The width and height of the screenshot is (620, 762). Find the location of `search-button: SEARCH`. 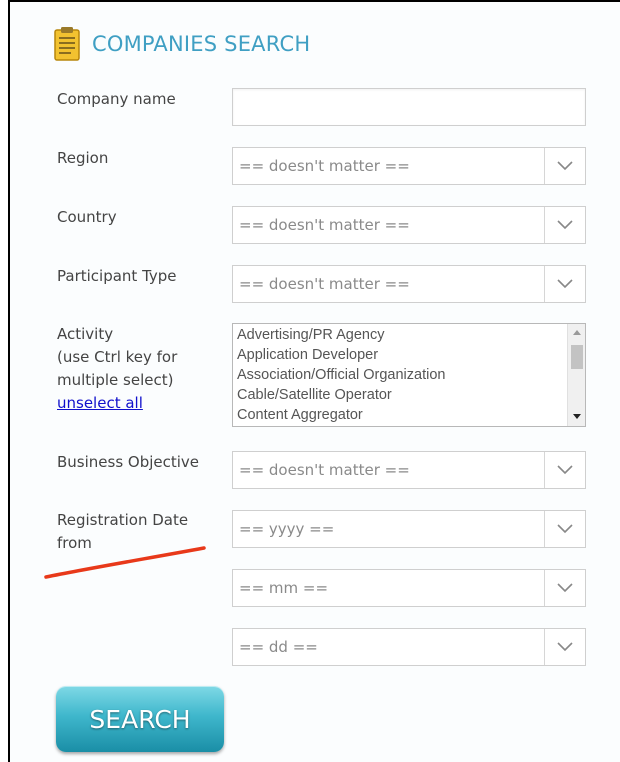

search-button: SEARCH is located at coordinates (140, 719).